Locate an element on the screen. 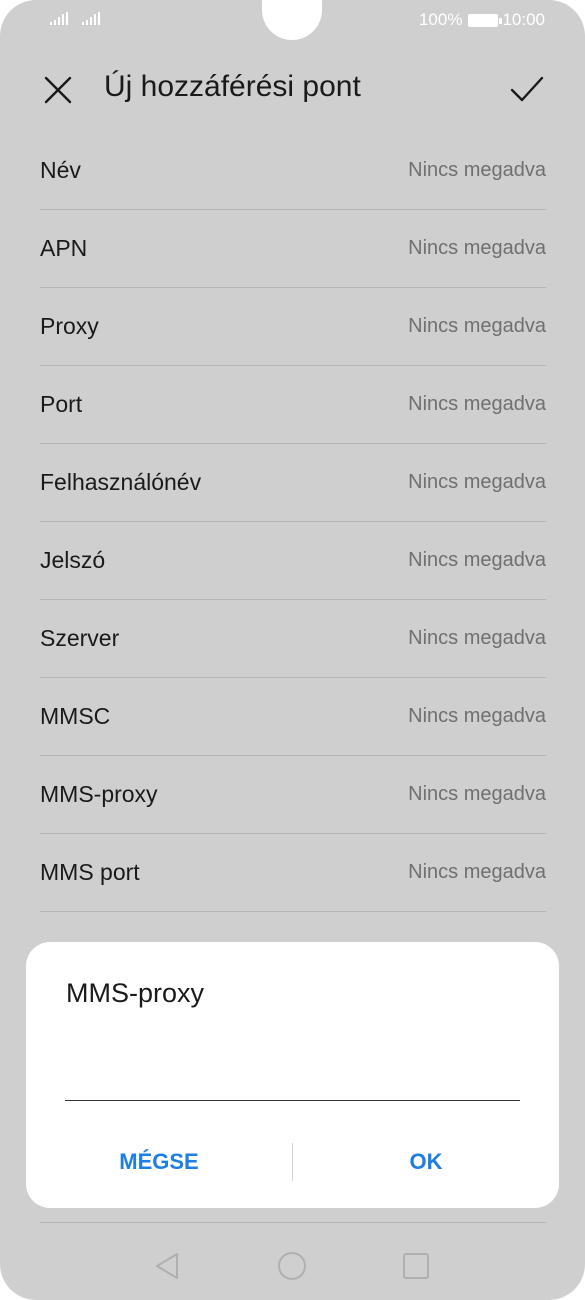 The image size is (585, 1300). recents-icon is located at coordinates (416, 1266).